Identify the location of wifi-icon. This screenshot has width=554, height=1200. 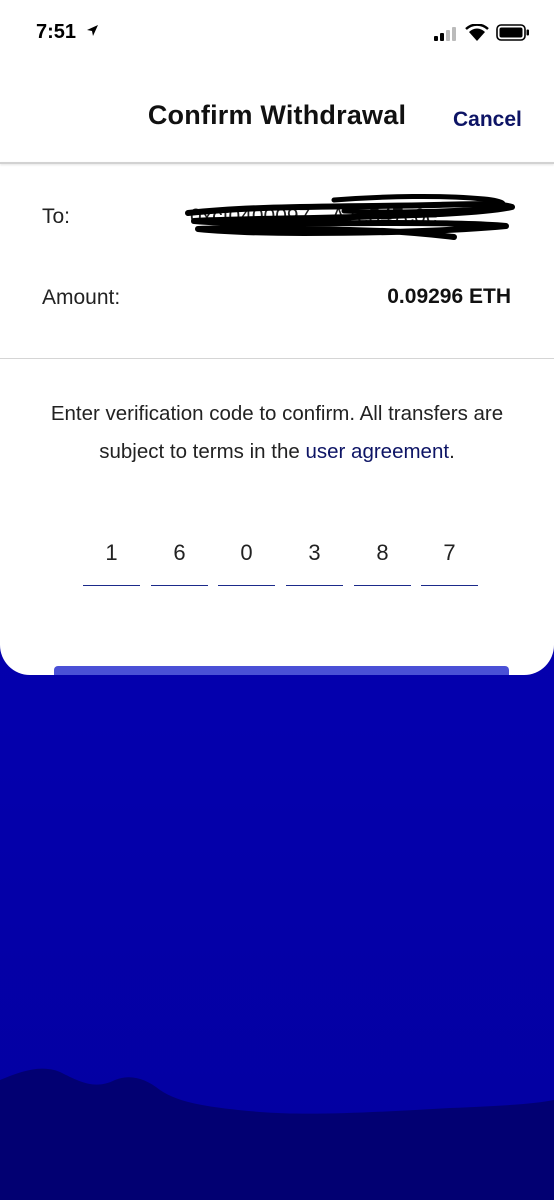
(477, 32).